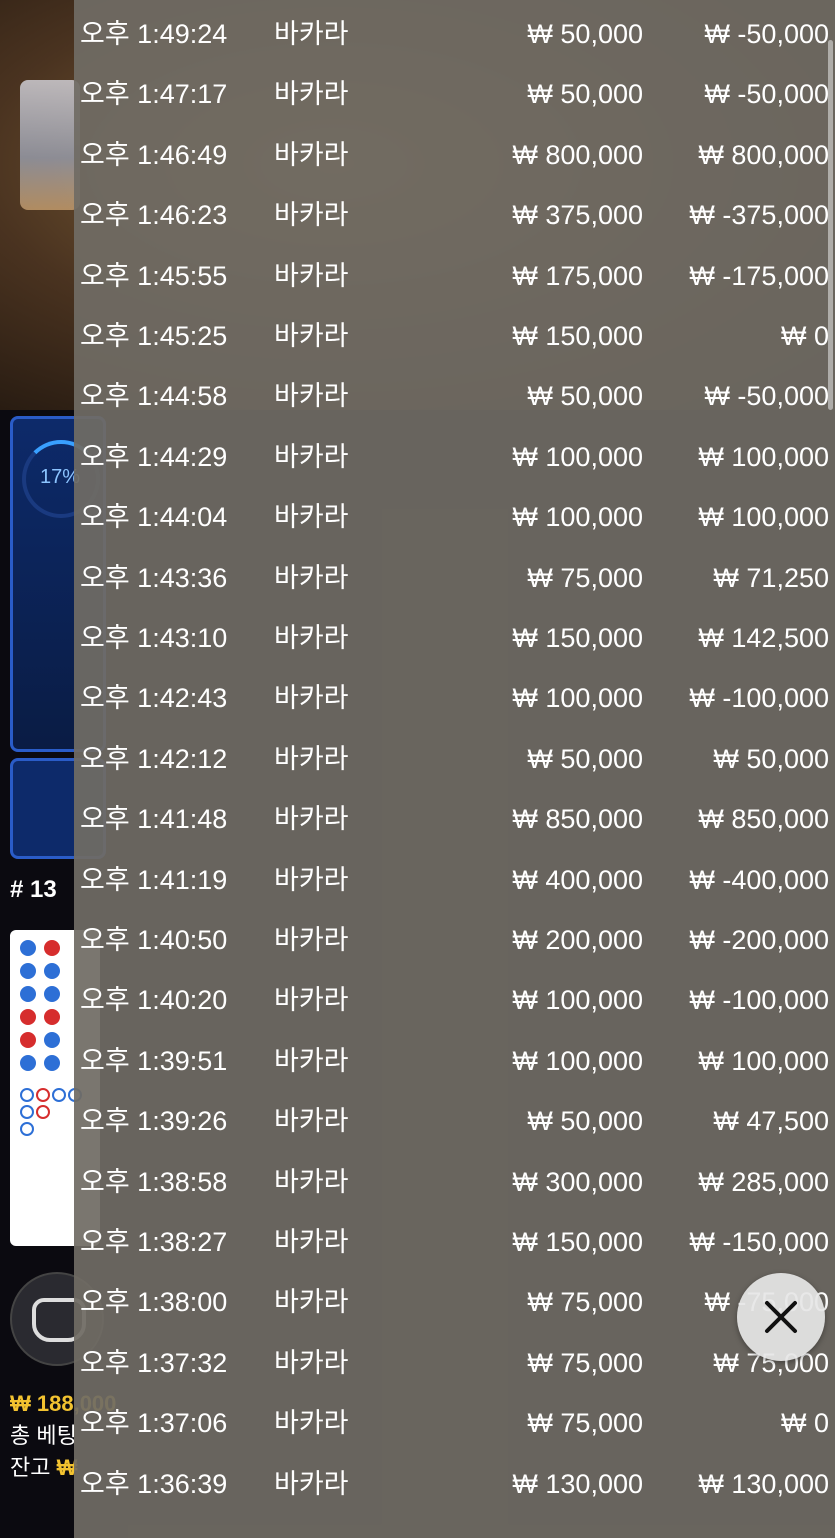 The height and width of the screenshot is (1538, 835). I want to click on history-row: 오후 1:44:58 바카라 ₩ 50,000 ₩ -50,000, so click(454, 396).